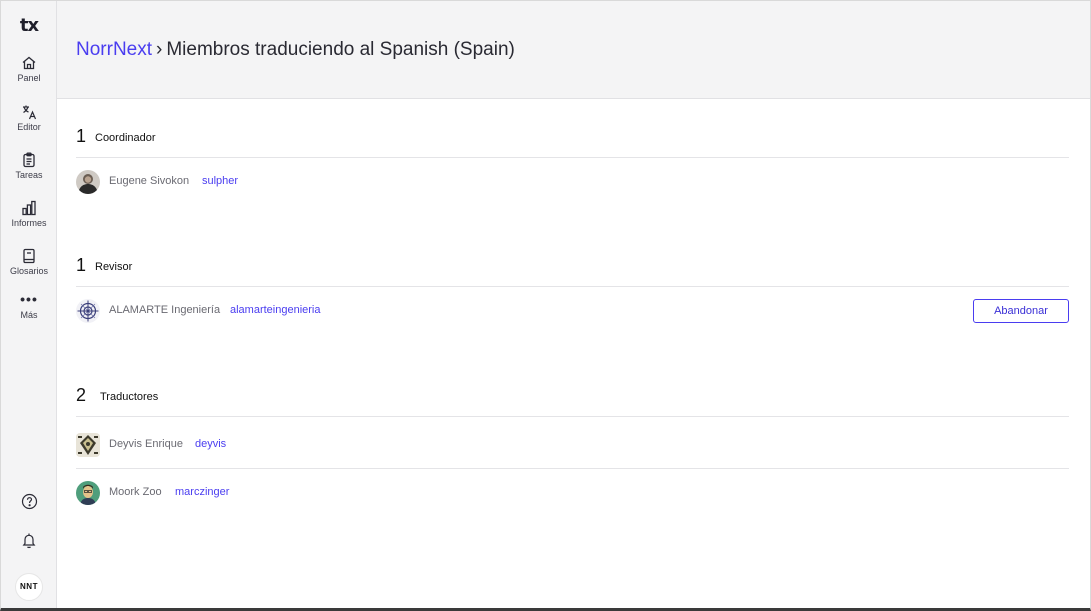 This screenshot has width=1091, height=611. Describe the element at coordinates (340, 49) in the screenshot. I see `page-title: Miembros traduciendo al Spanish (Spain)` at that location.